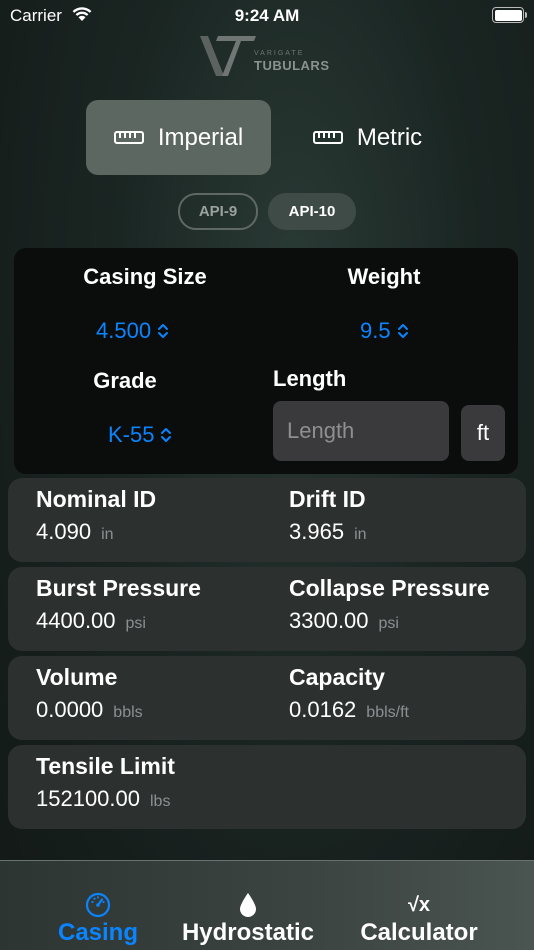  I want to click on api9-button: API-9, so click(218, 211).